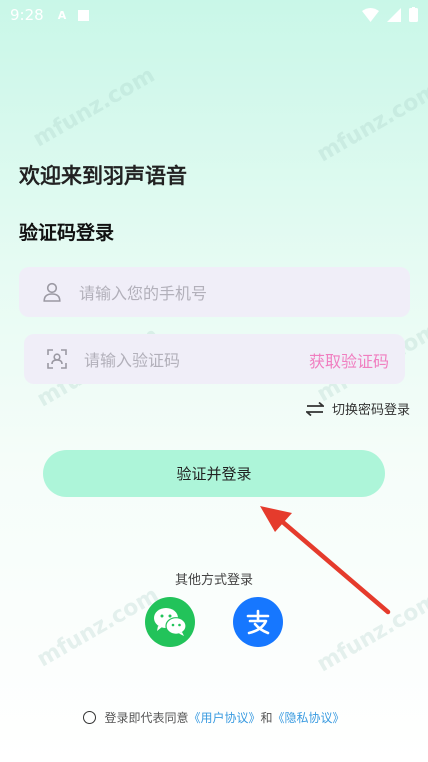 Image resolution: width=428 pixels, height=762 pixels. What do you see at coordinates (143, 293) in the screenshot?
I see `phone-placeholder: 请输入您的手机号` at bounding box center [143, 293].